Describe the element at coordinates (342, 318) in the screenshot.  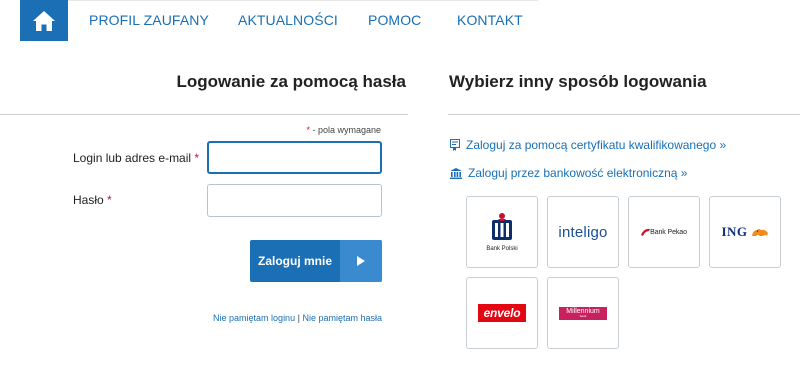
I see `forgot-password-link: Nie pamiętam hasła` at that location.